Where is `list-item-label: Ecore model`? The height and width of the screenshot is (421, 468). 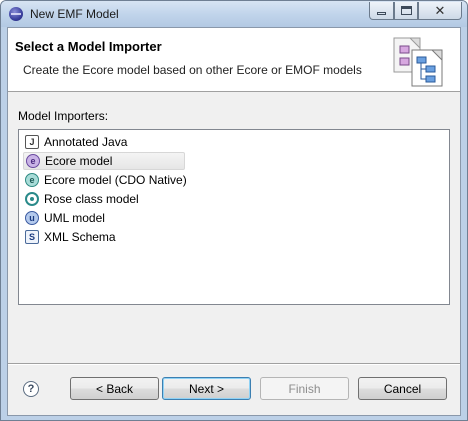
list-item-label: Ecore model is located at coordinates (79, 161).